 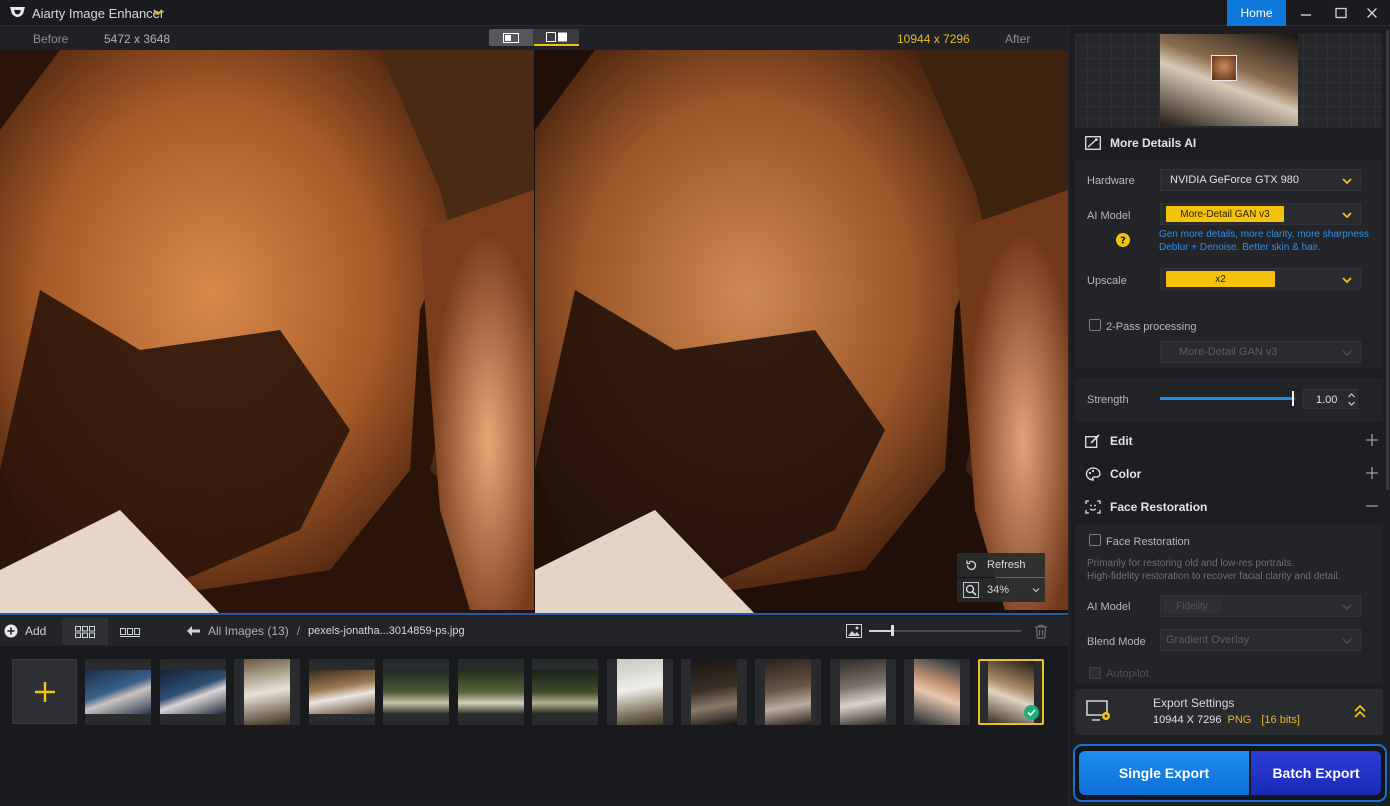 I want to click on hardware-select: NVIDIA GeForce GTX 980, so click(x=1260, y=180).